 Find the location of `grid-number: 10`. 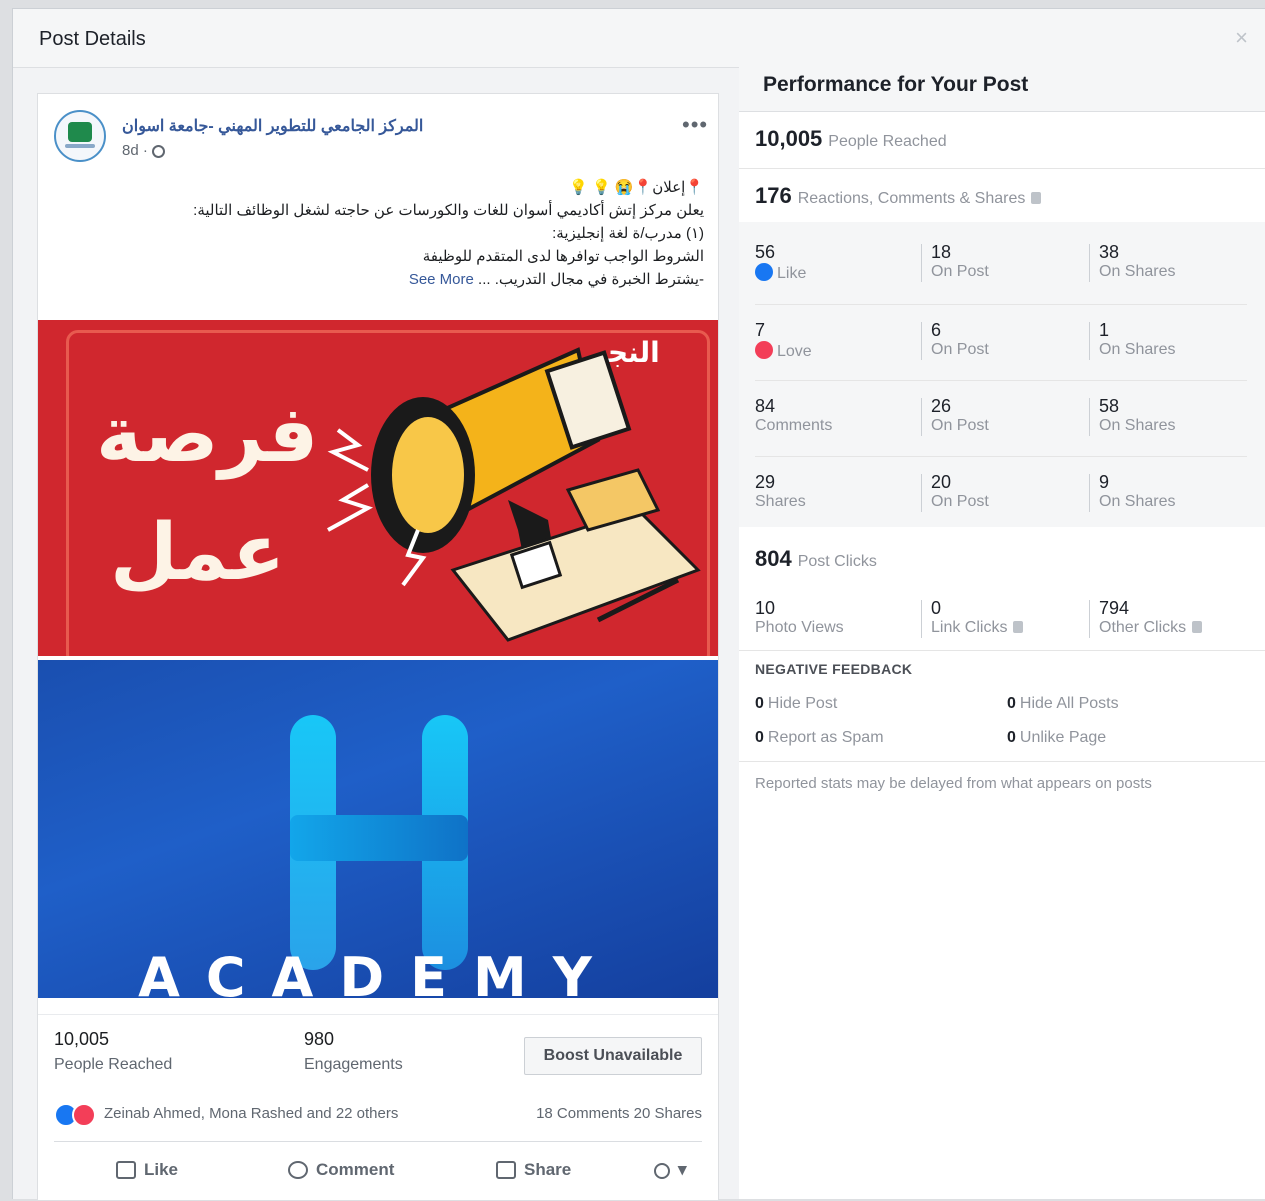

grid-number: 10 is located at coordinates (765, 608).